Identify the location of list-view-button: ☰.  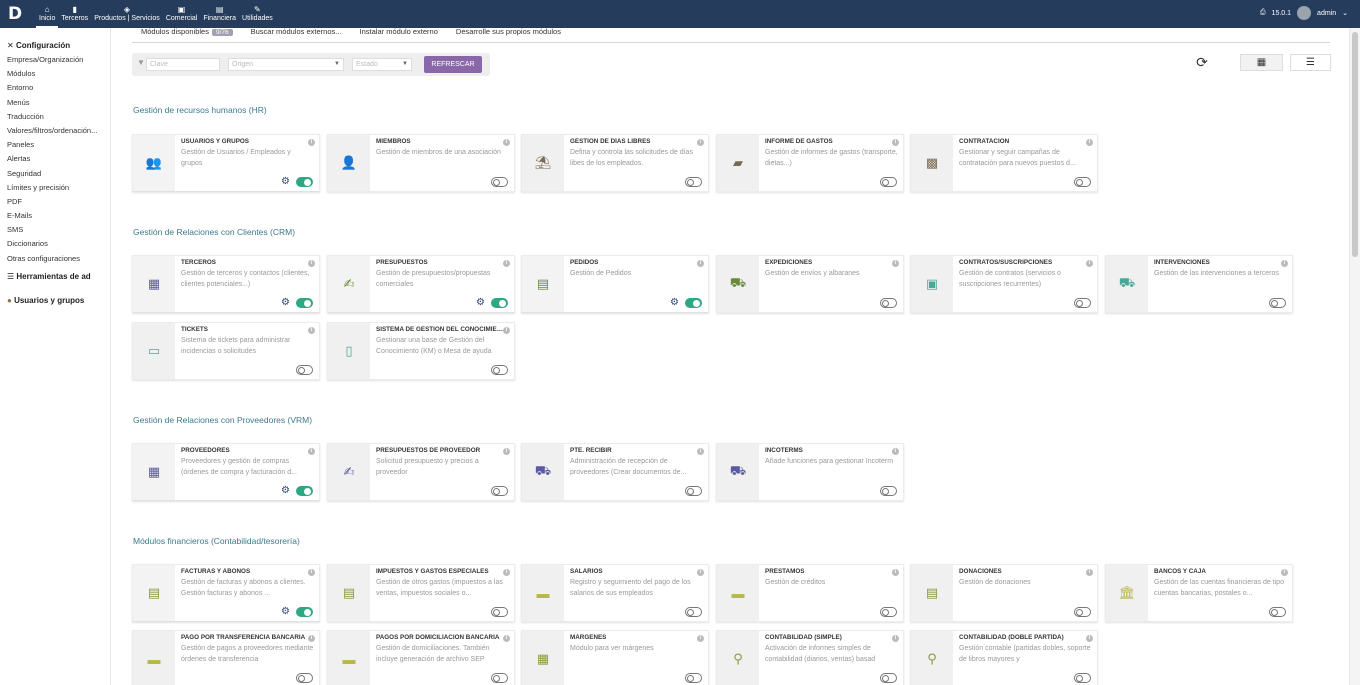
(1310, 62).